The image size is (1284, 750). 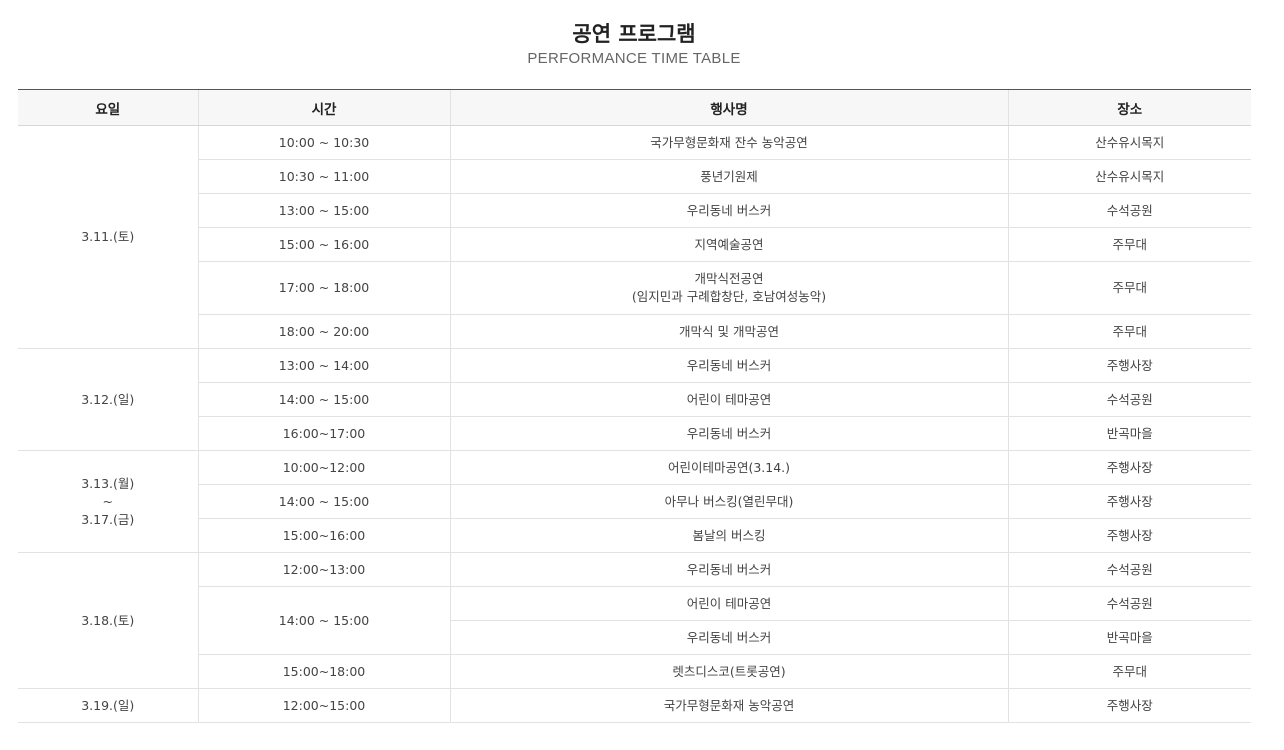 What do you see at coordinates (323, 176) in the screenshot?
I see `time-cell: 10:30 ~ 11:00` at bounding box center [323, 176].